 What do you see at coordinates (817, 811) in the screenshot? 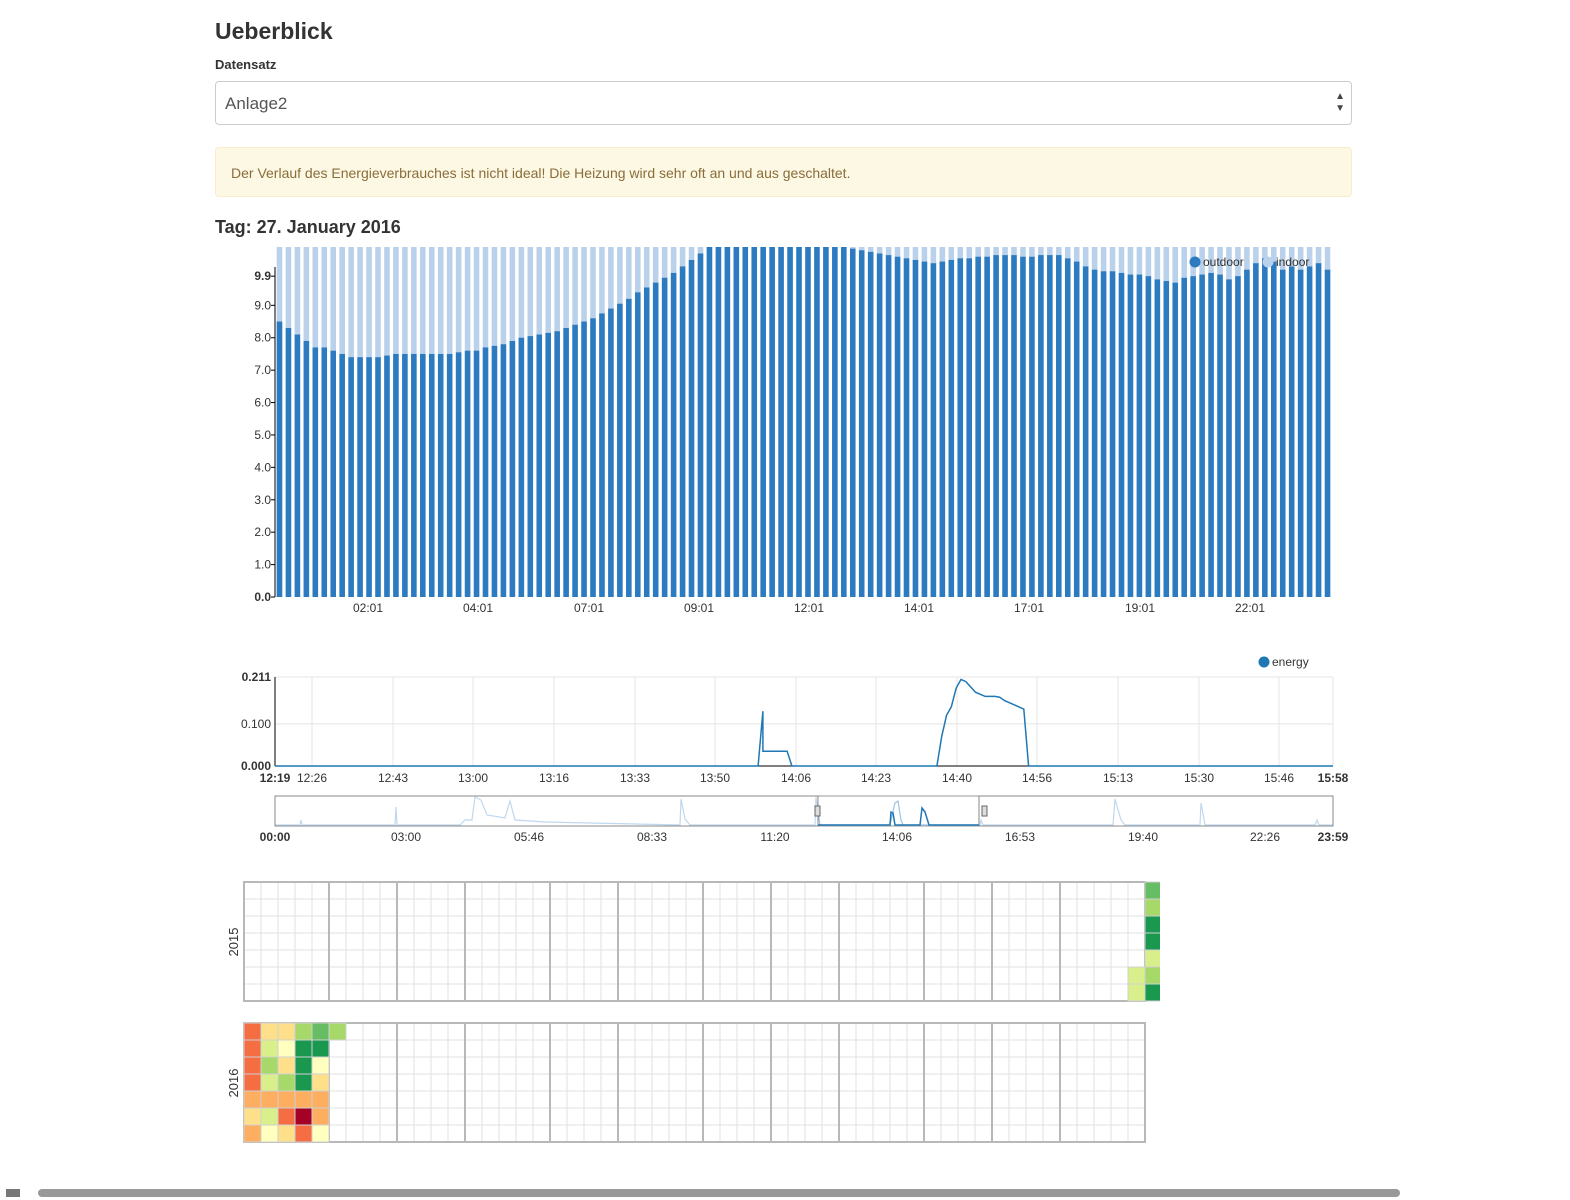
I see `brush-handle-left-icon` at bounding box center [817, 811].